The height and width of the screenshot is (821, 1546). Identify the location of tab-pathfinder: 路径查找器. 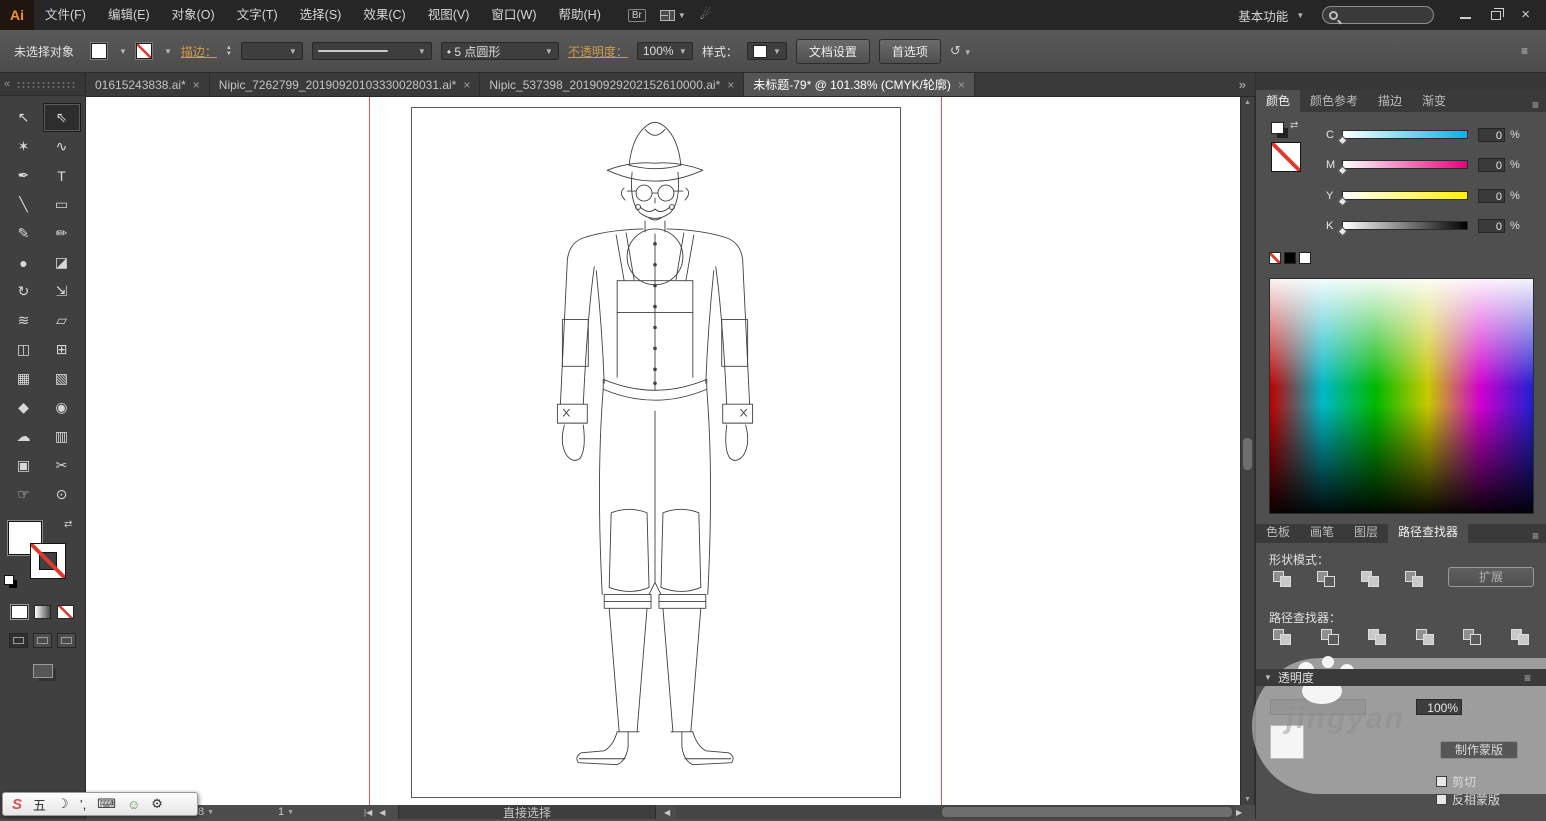
(1428, 532).